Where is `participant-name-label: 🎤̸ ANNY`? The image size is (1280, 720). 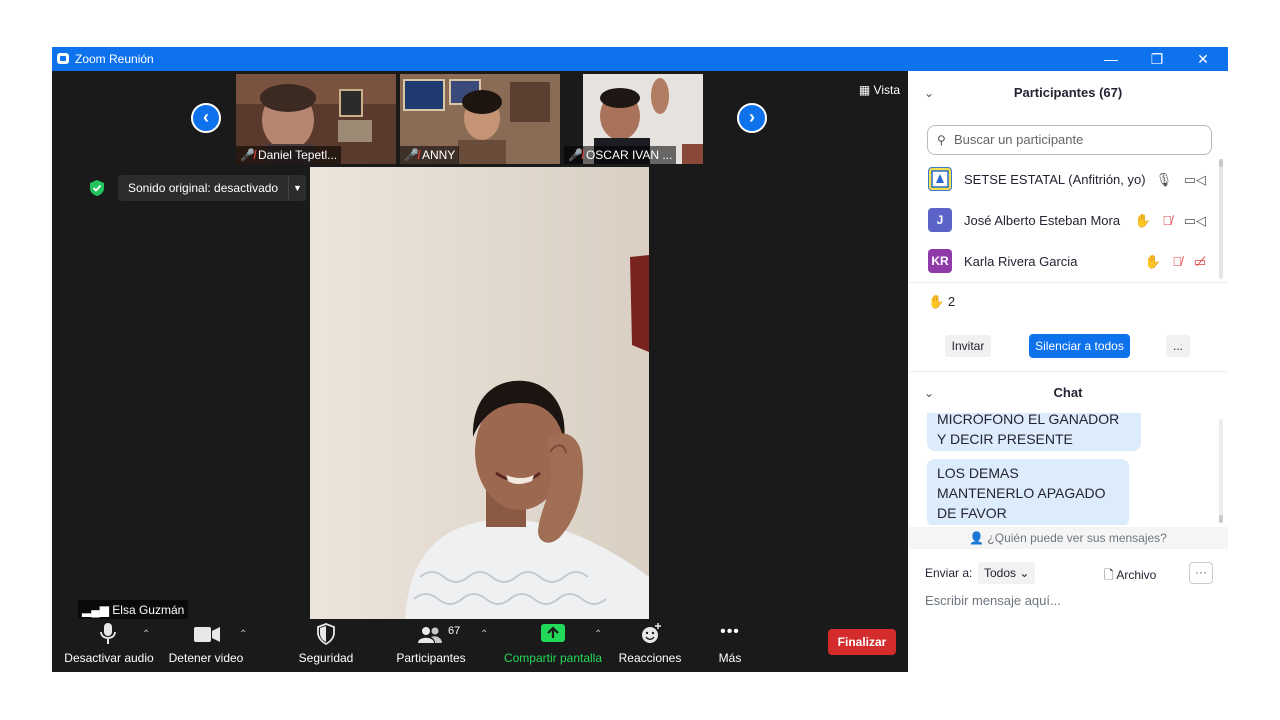 participant-name-label: 🎤̸ ANNY is located at coordinates (430, 155).